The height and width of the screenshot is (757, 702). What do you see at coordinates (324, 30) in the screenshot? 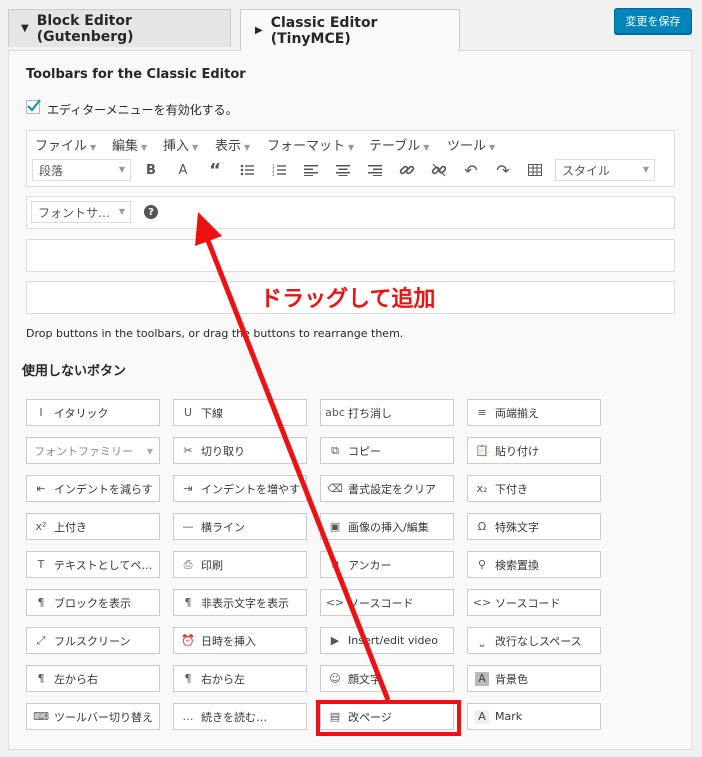
I see `tab-label: Classic Editor (TinyMCE)` at bounding box center [324, 30].